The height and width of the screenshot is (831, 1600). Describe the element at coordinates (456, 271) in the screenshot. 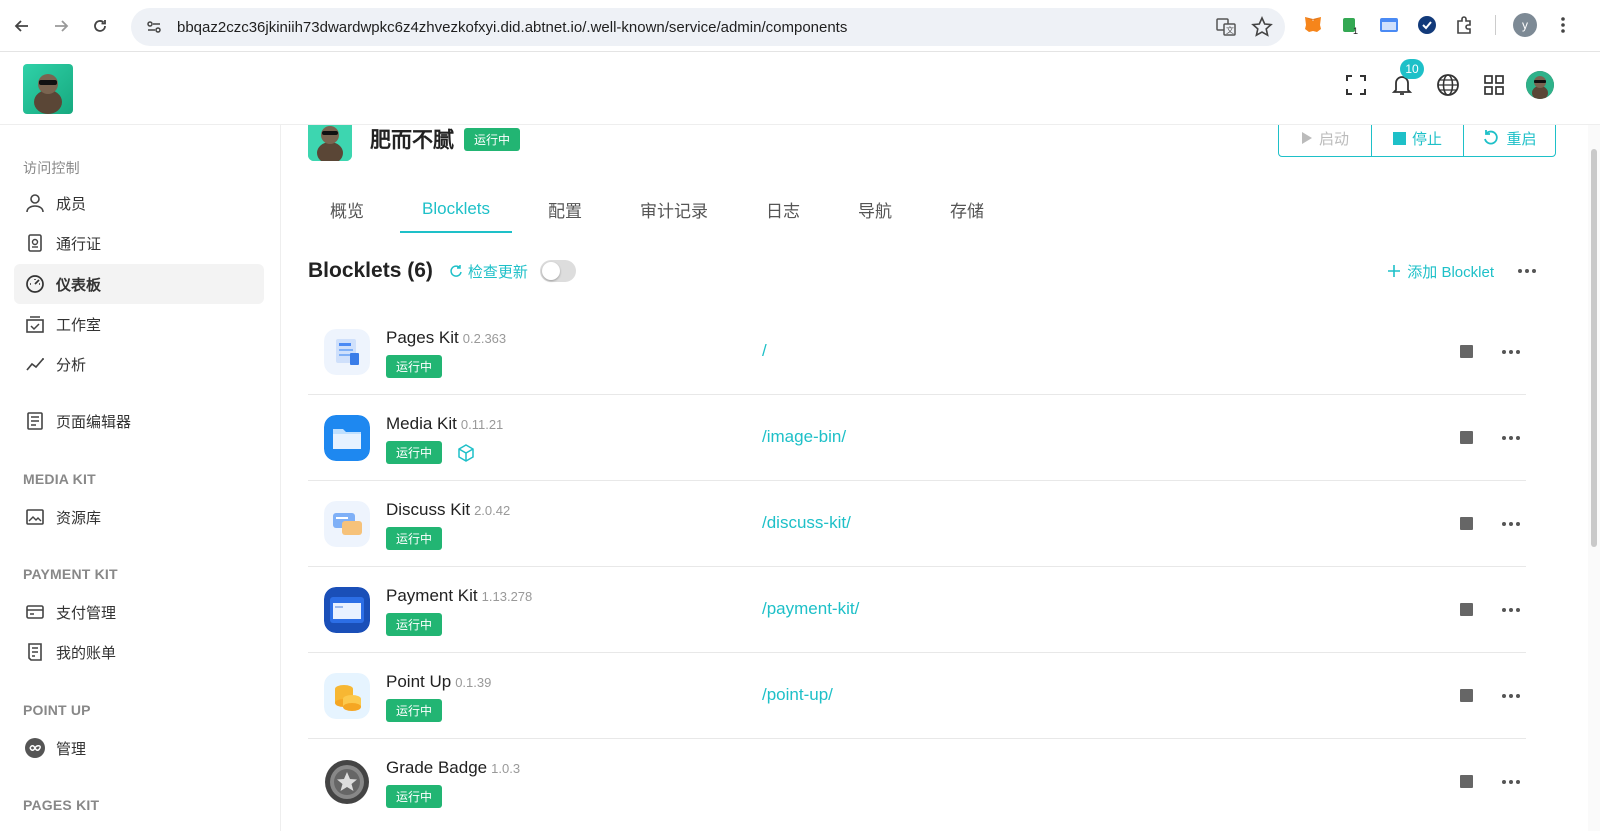

I see `refresh-icon` at that location.